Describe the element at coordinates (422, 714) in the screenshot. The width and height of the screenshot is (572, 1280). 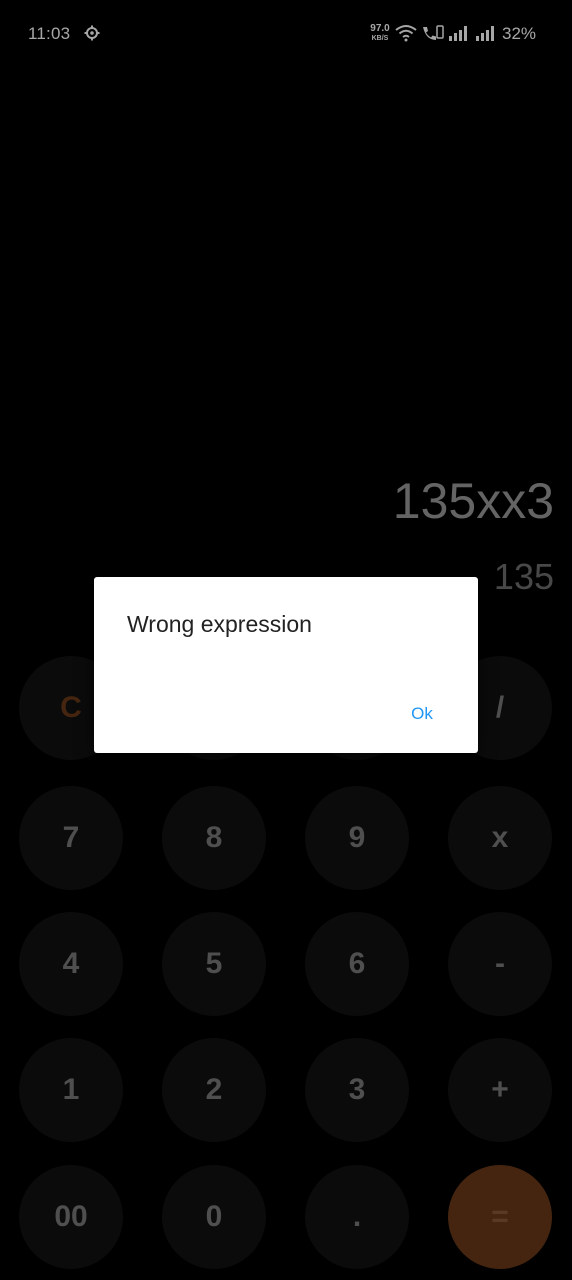
I see `ok-button: Ok` at that location.